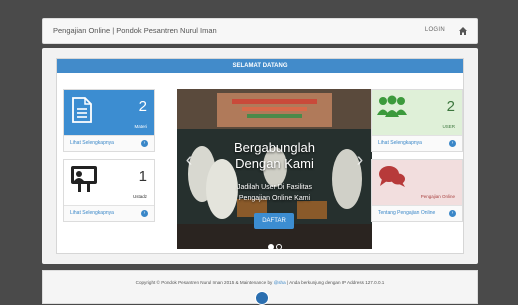  Describe the element at coordinates (435, 30) in the screenshot. I see `login-link: LOGIN` at that location.